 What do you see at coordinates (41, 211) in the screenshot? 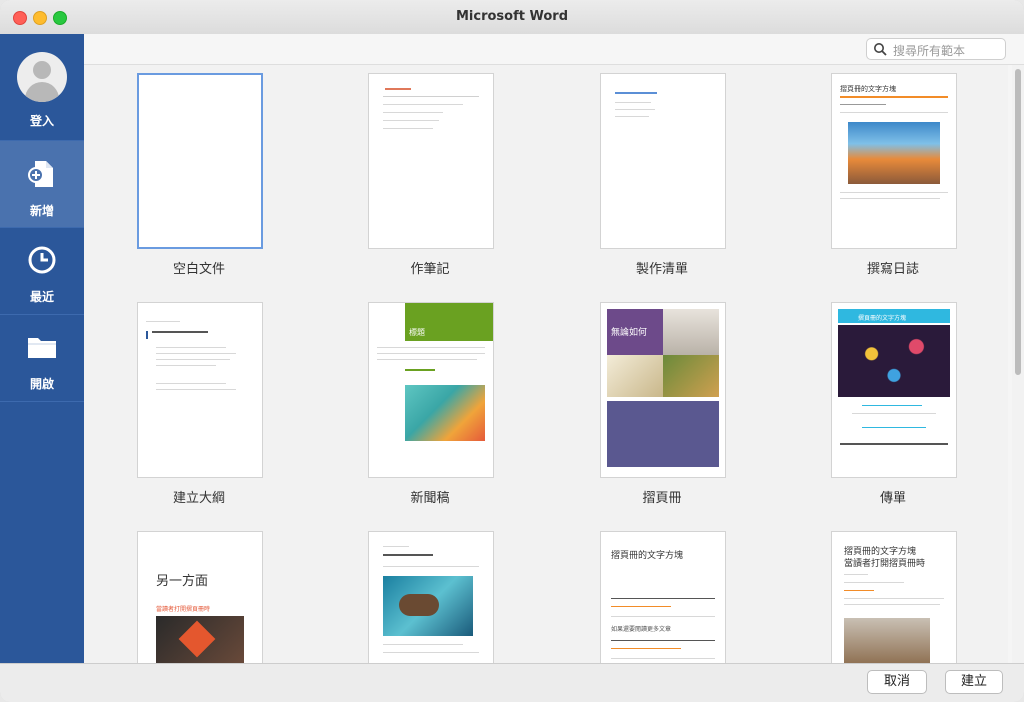
I see `sidebar-item-label: 新增` at bounding box center [41, 211].